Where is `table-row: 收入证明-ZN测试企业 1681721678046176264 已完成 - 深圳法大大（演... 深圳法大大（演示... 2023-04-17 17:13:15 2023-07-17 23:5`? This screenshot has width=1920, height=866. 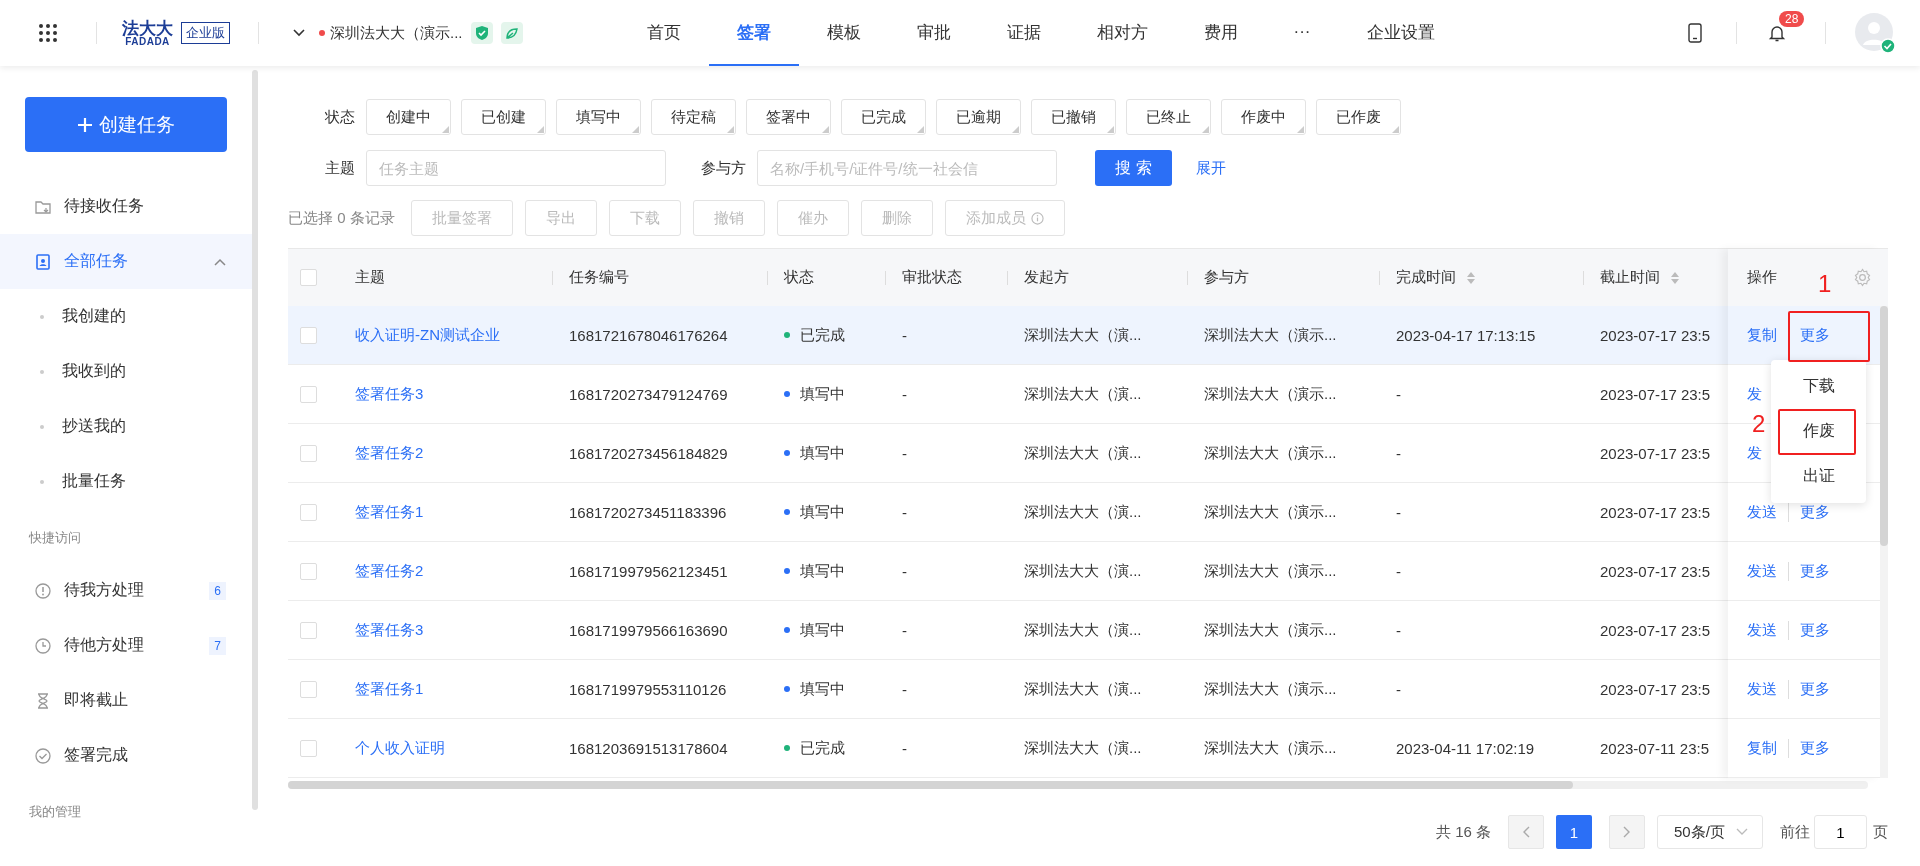
table-row: 收入证明-ZN测试企业 1681721678046176264 已完成 - 深圳法大大（演... 深圳法大大（演示... 2023-04-17 17:13:15 2023-07-17 23:5 is located at coordinates (1008, 335).